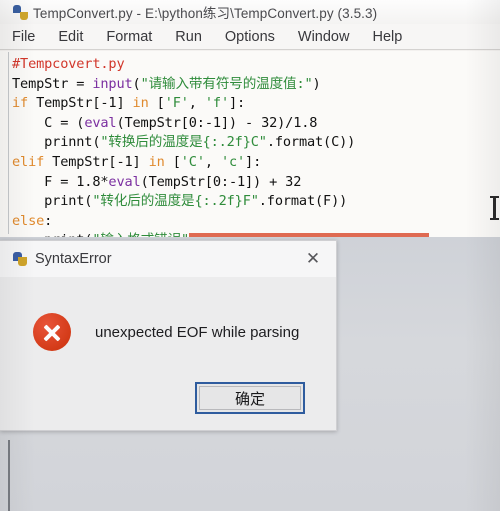 The image size is (500, 511). Describe the element at coordinates (8, 143) in the screenshot. I see `editor-left-margin-line` at that location.